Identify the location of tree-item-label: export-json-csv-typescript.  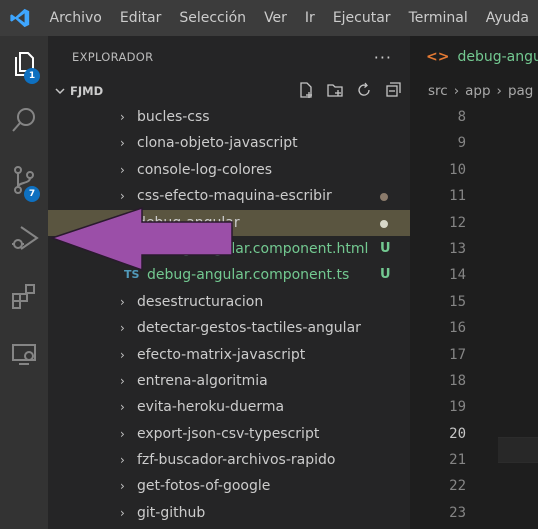
(228, 433).